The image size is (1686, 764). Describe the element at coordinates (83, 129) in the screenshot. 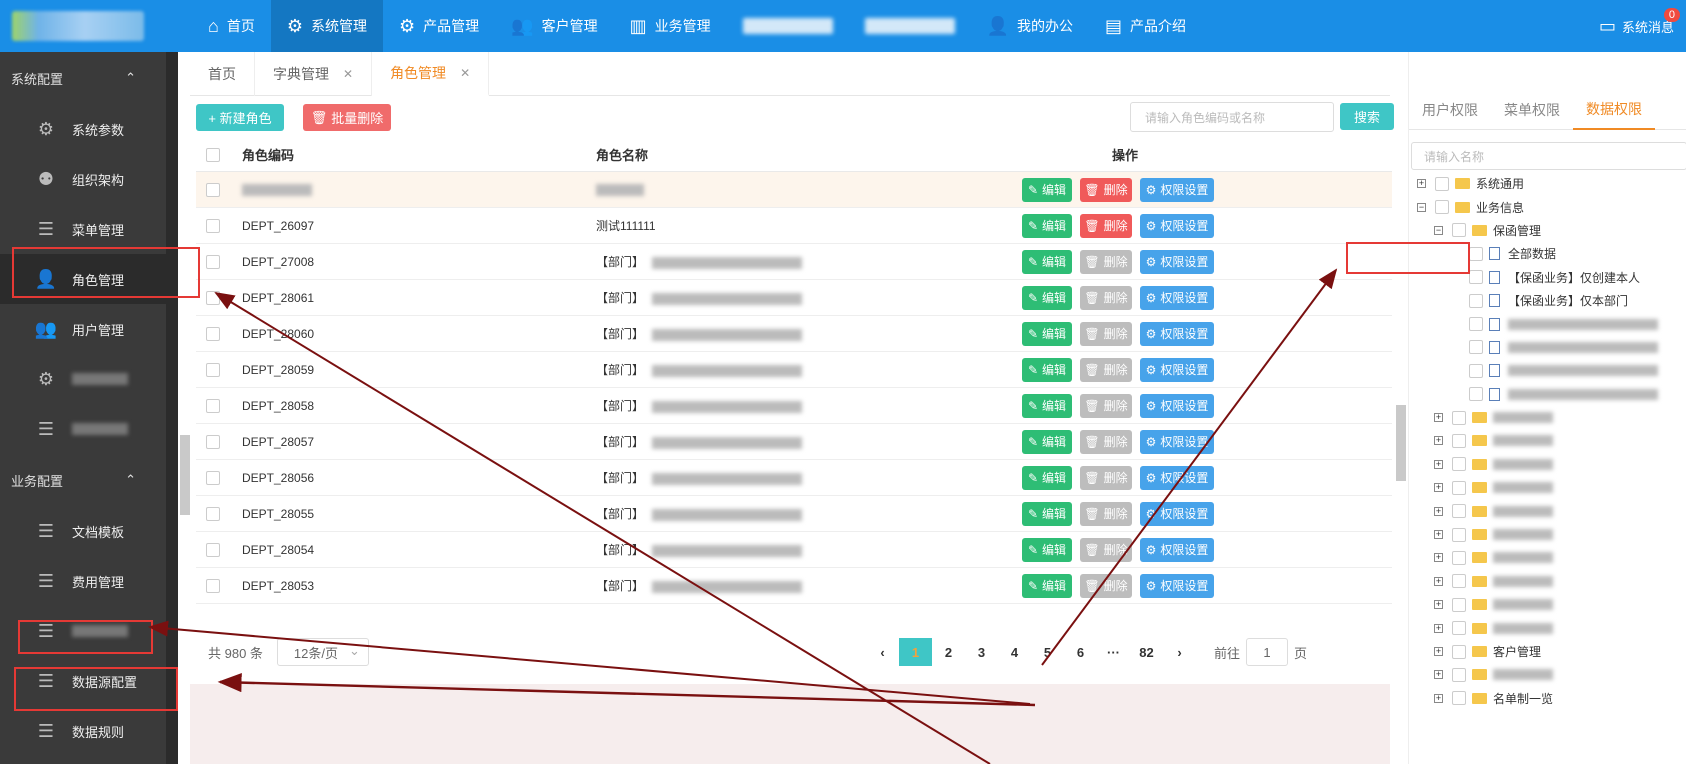

I see `sidebar-item: ⚙ 系统参数` at that location.